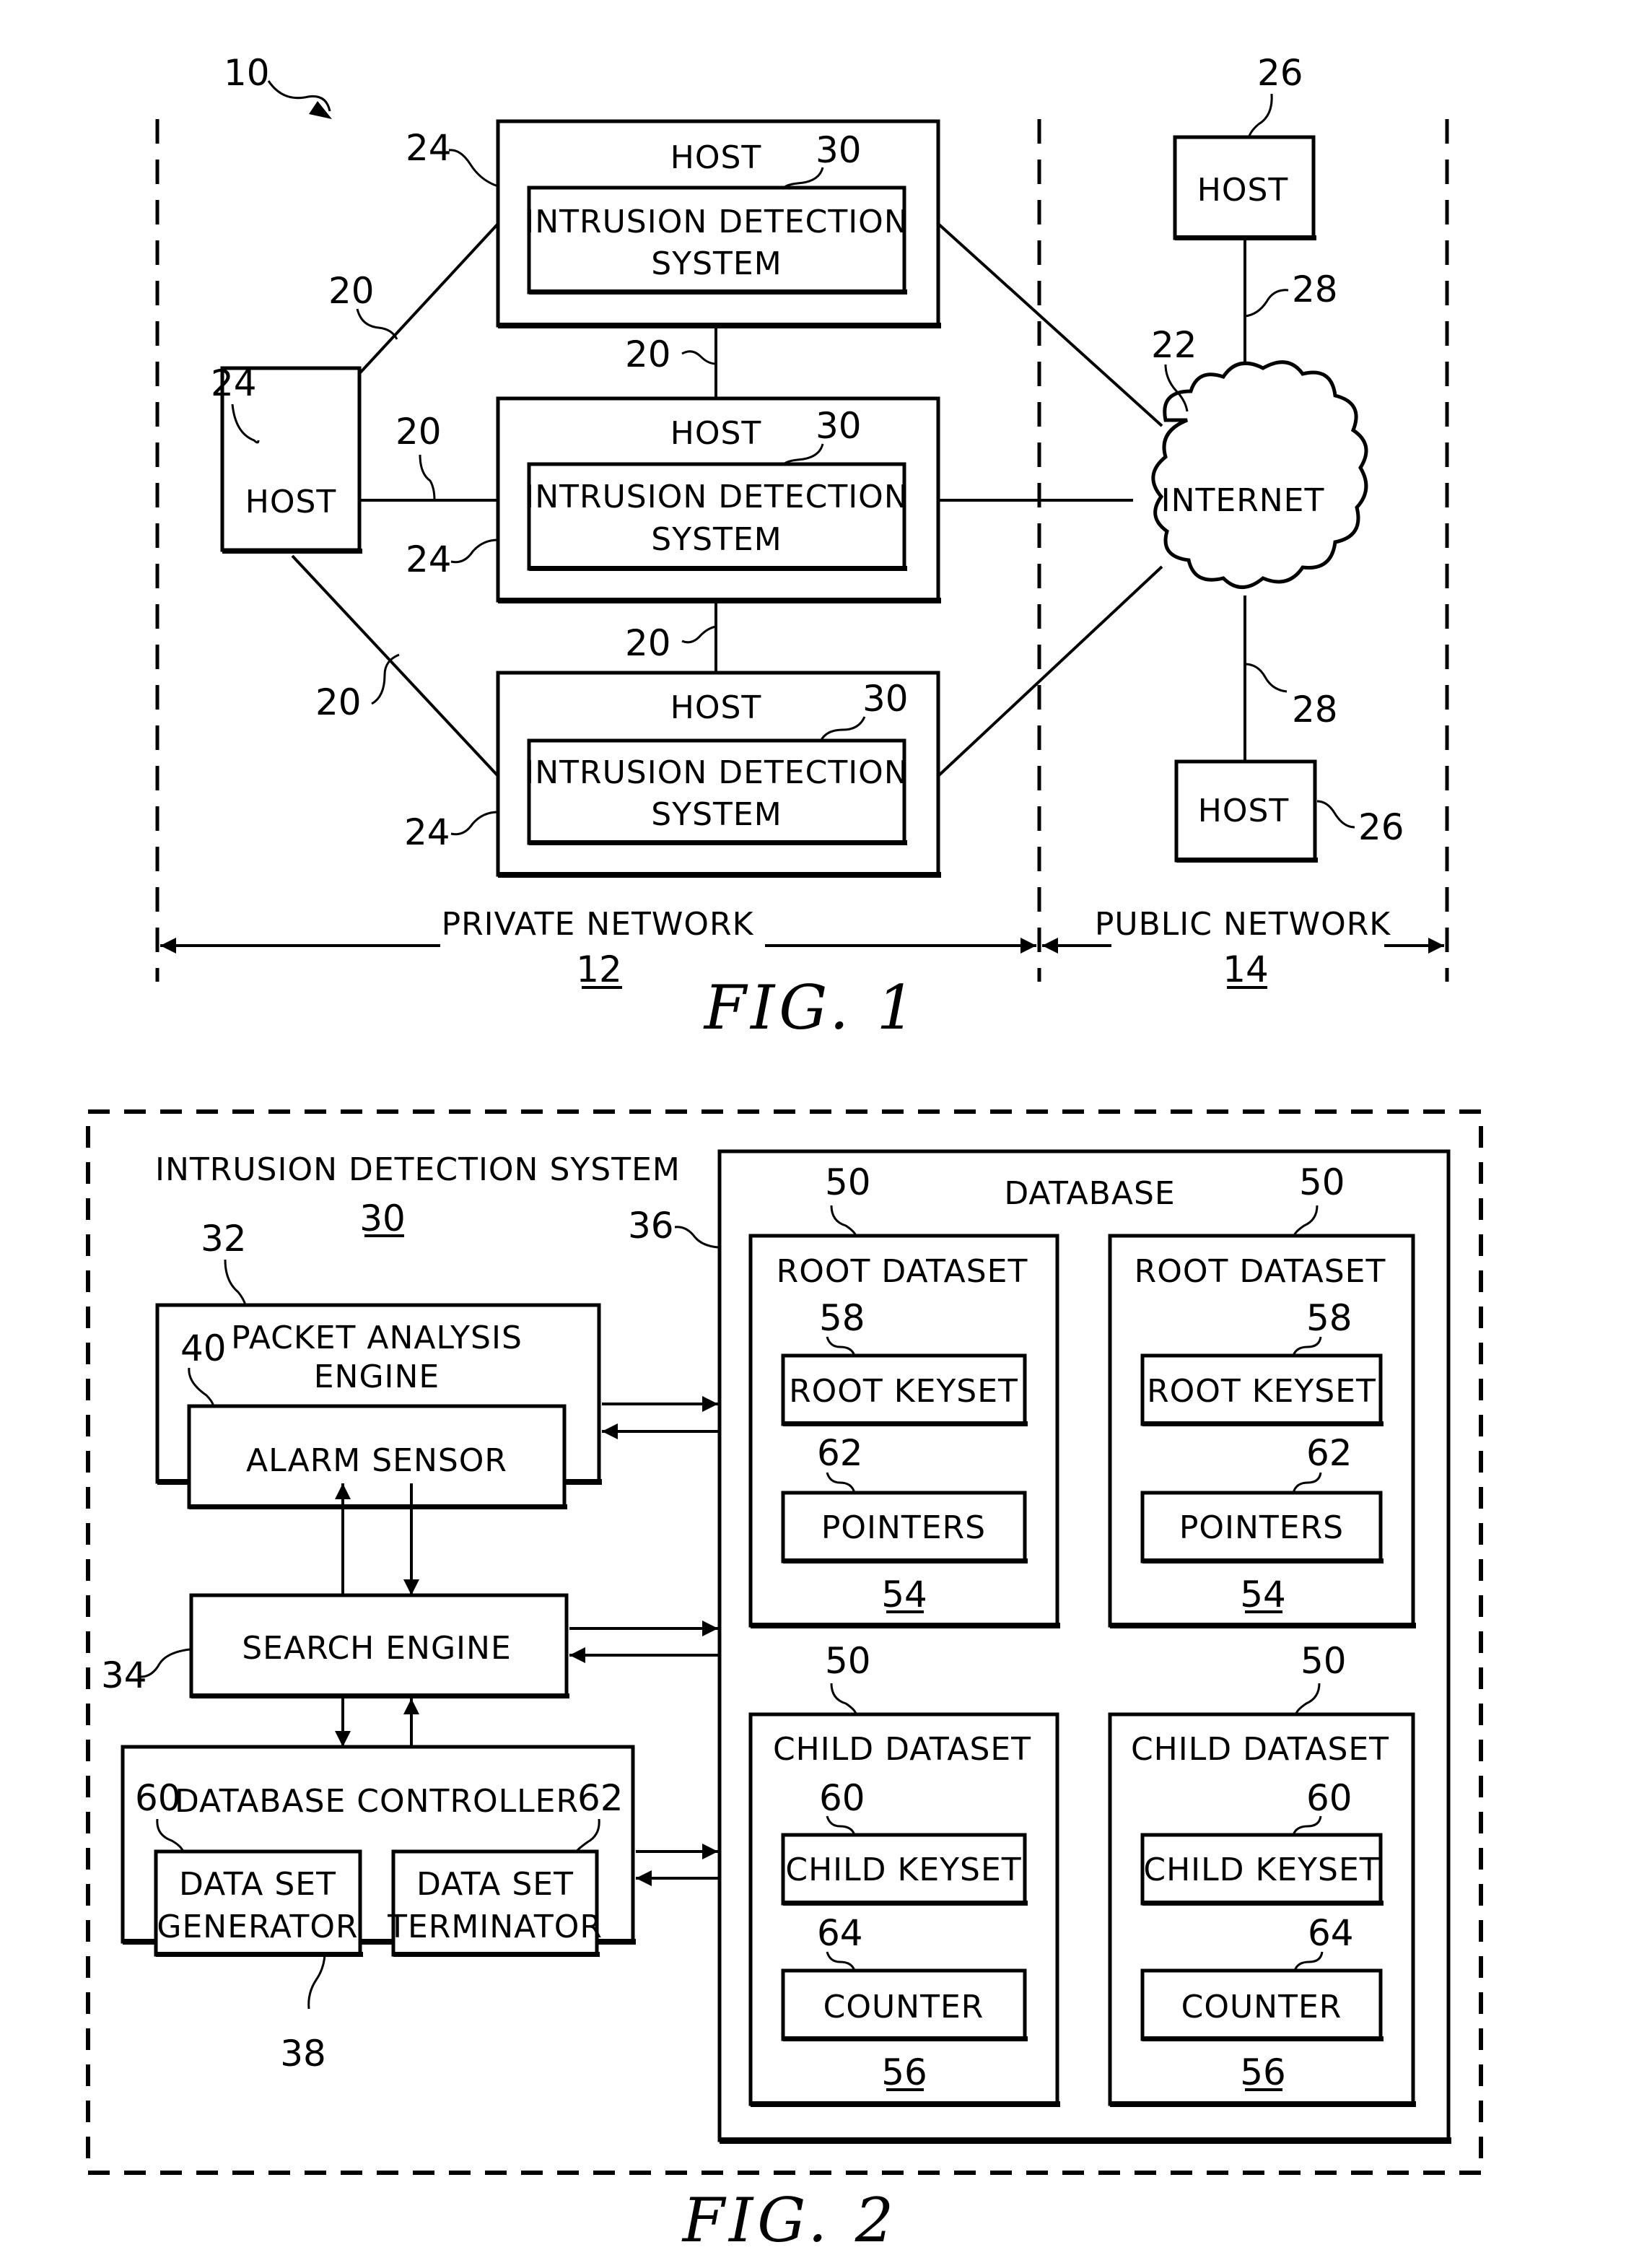 The height and width of the screenshot is (2268, 1626). I want to click on database-ref-leader, so click(696, 1237).